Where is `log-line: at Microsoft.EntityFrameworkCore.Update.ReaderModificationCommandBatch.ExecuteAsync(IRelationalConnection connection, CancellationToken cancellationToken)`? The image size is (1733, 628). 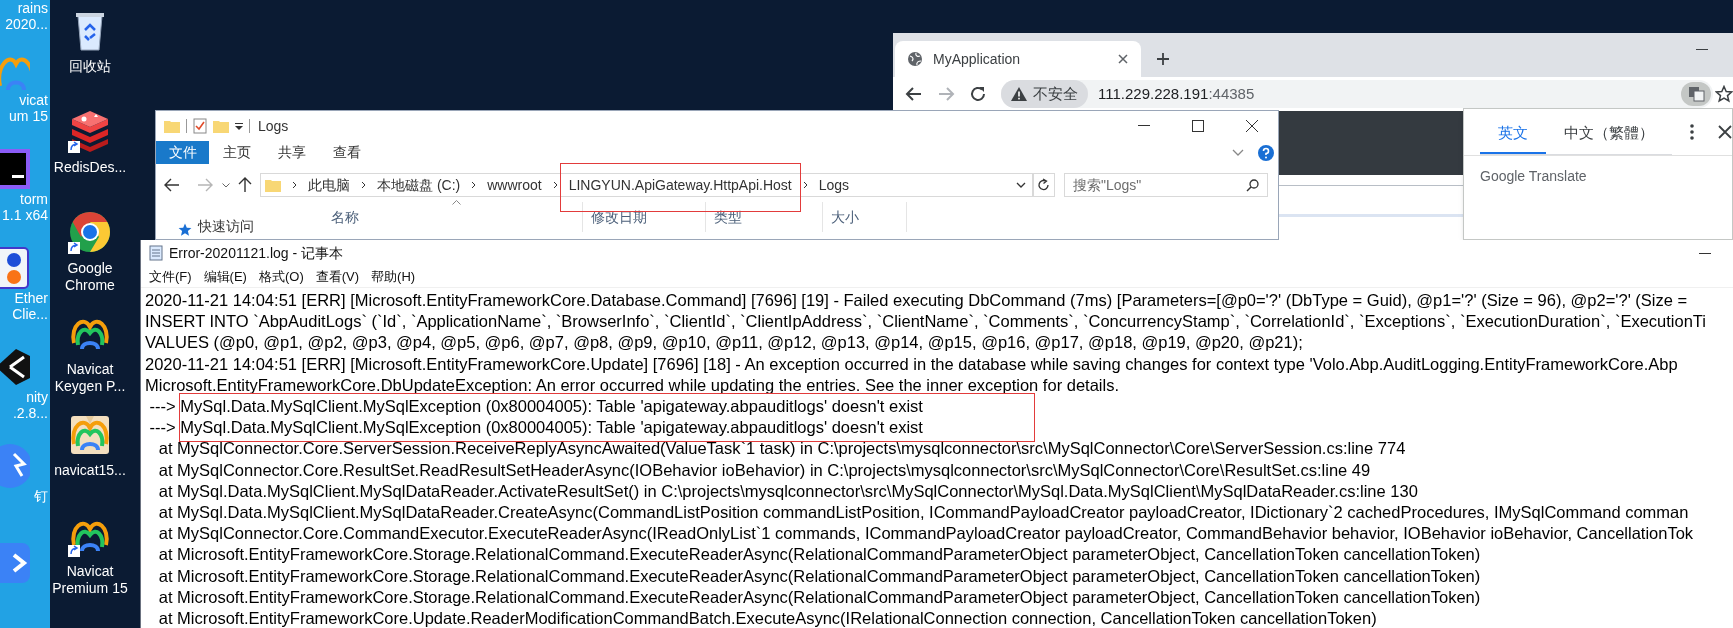 log-line: at Microsoft.EntityFrameworkCore.Update.ReaderModificationCommandBatch.ExecuteAsync(IRelationalConnection connection, CancellationToken cancellationToken) is located at coordinates (767, 618).